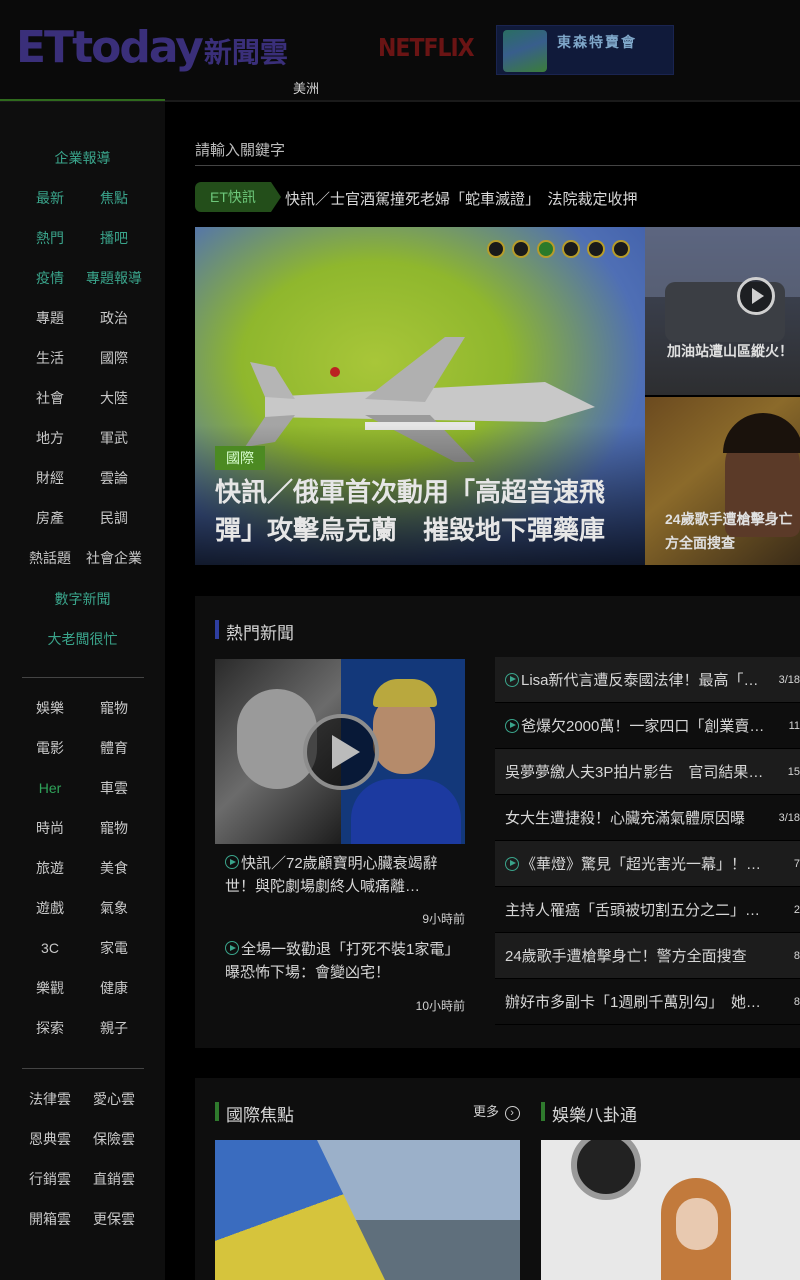 Image resolution: width=800 pixels, height=1280 pixels. What do you see at coordinates (240, 458) in the screenshot?
I see `hero-category-tag: 國際` at bounding box center [240, 458].